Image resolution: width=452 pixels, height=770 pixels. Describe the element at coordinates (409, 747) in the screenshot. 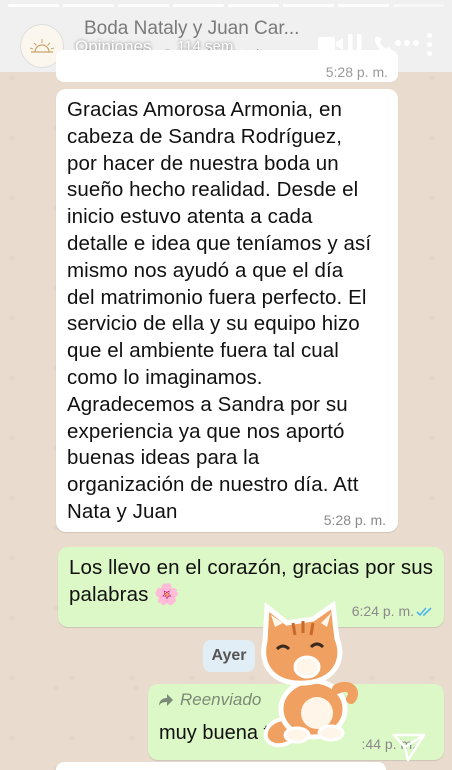

I see `send-icon` at that location.